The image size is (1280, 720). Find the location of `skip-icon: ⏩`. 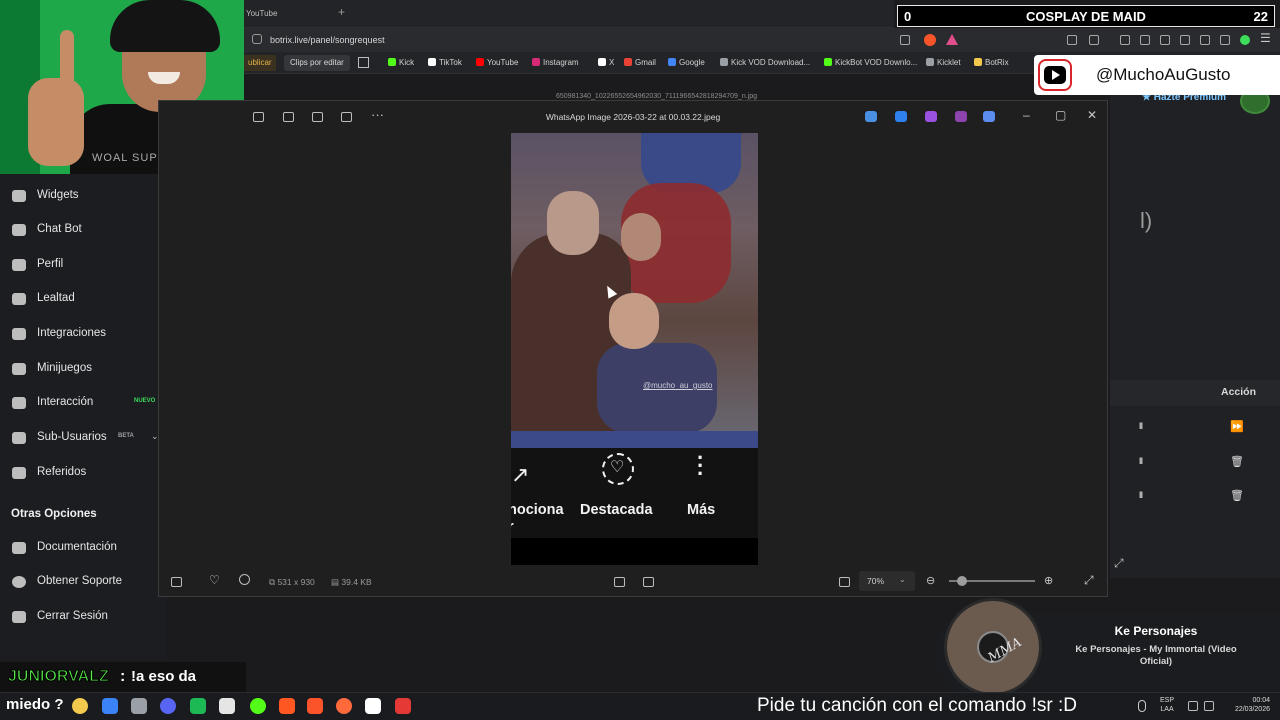

skip-icon: ⏩ is located at coordinates (1237, 426).